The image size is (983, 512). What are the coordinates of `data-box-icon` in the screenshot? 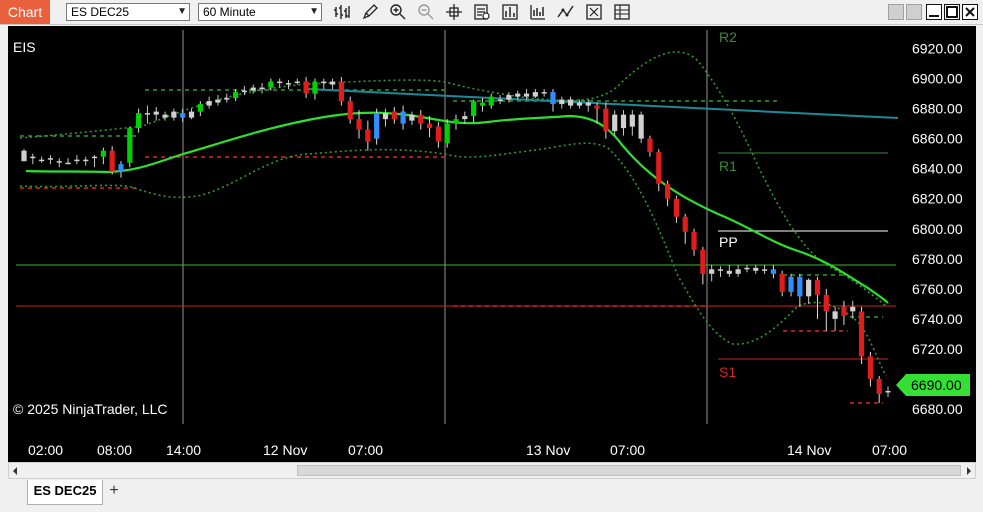 It's located at (482, 12).